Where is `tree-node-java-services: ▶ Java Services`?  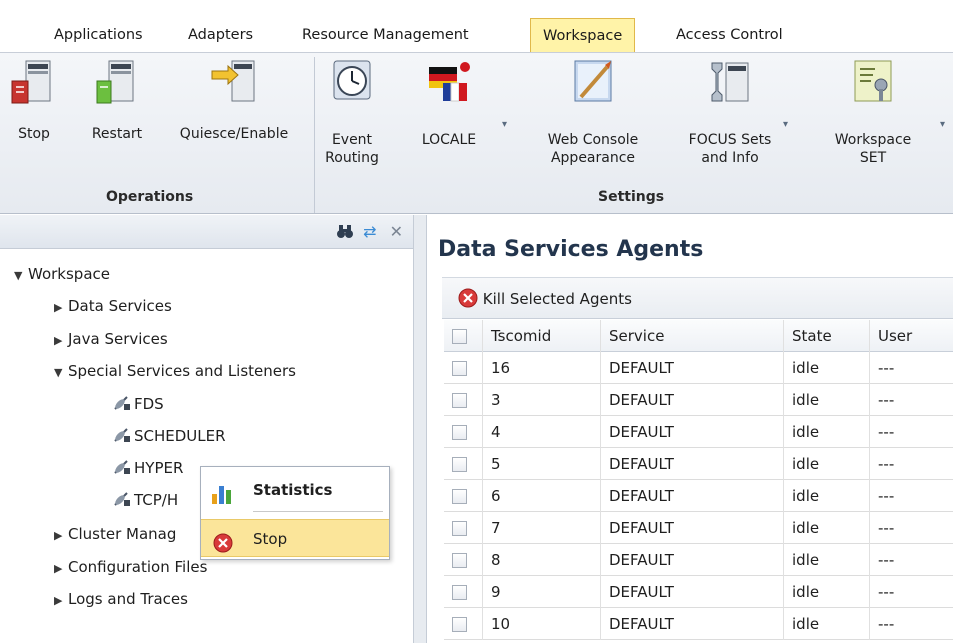 tree-node-java-services: ▶ Java Services is located at coordinates (111, 339).